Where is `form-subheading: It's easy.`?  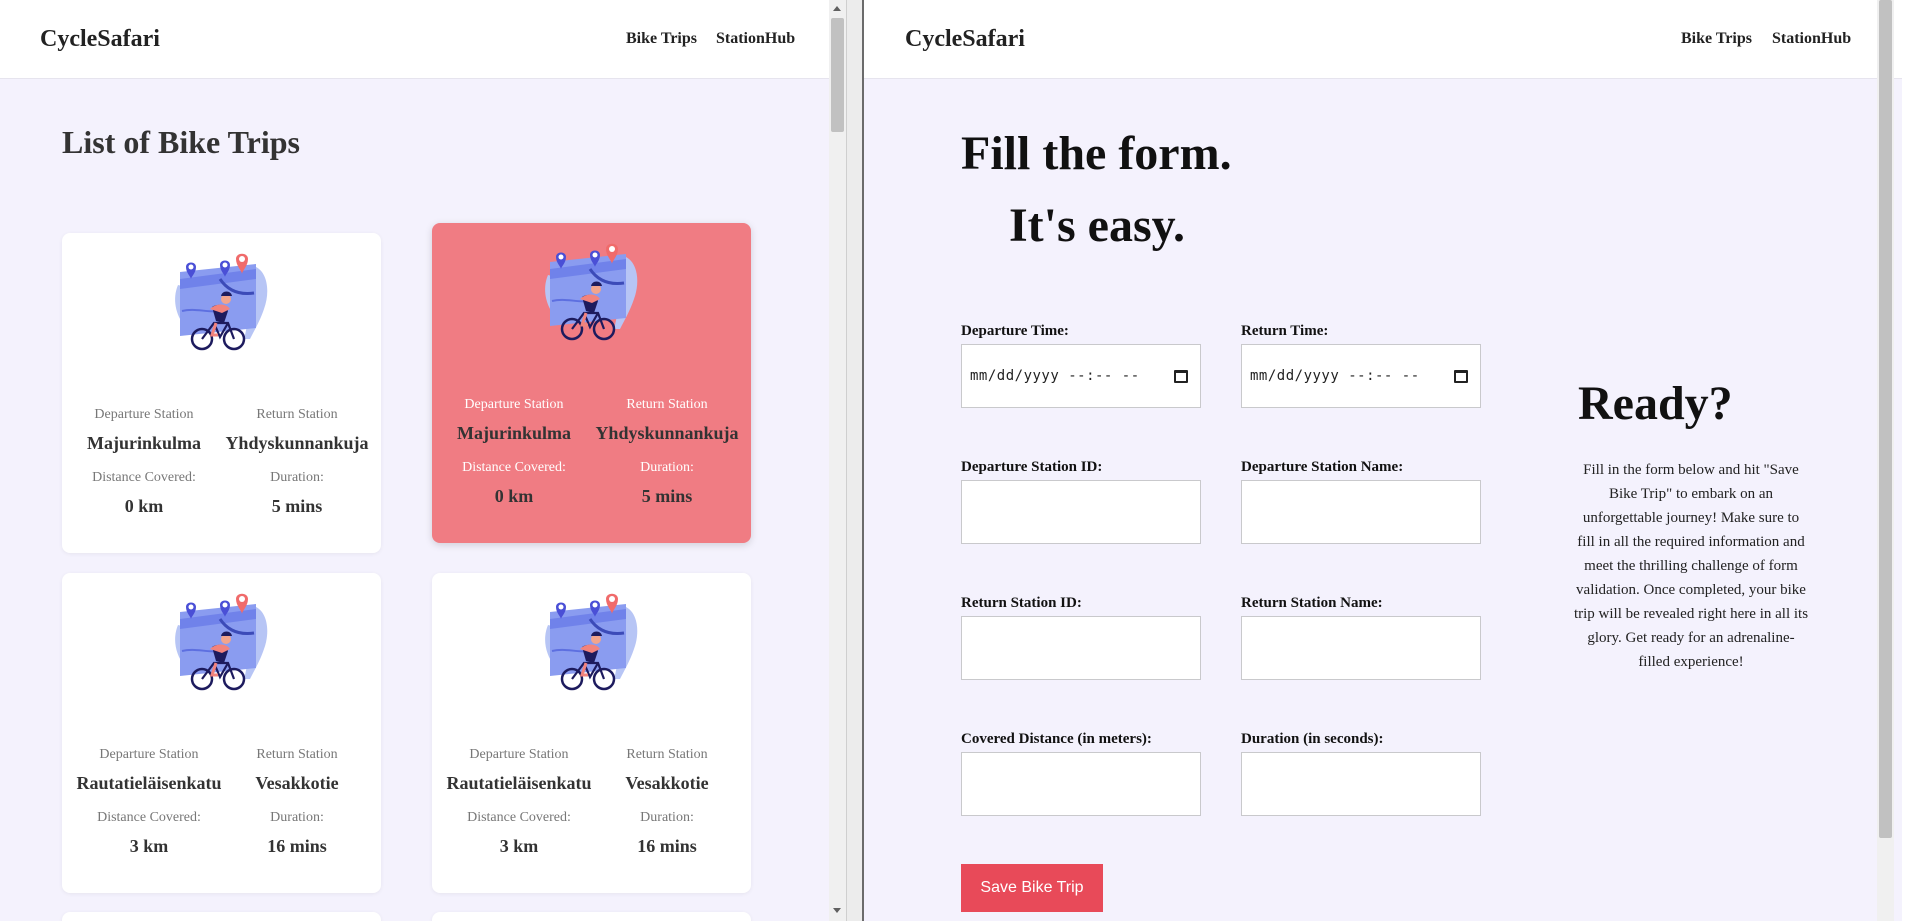 form-subheading: It's easy. is located at coordinates (1097, 225).